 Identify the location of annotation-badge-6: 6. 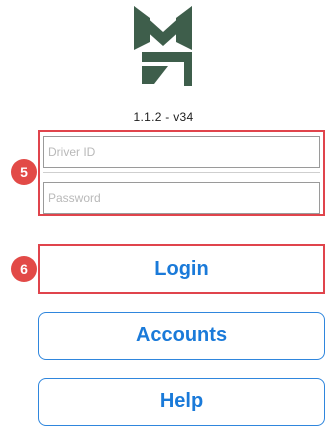
(24, 269).